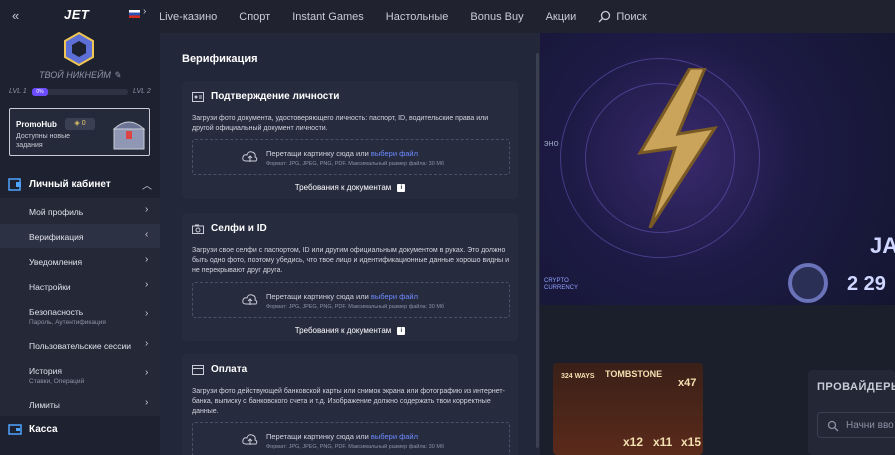 The width and height of the screenshot is (895, 455). What do you see at coordinates (83, 123) in the screenshot?
I see `promohub-badge-value: 0` at bounding box center [83, 123].